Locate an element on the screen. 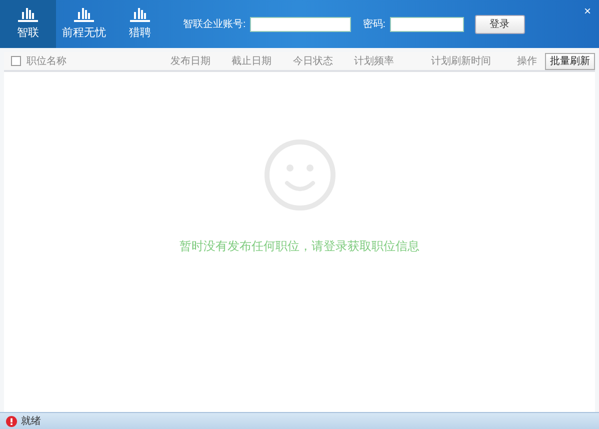 This screenshot has height=429, width=599. column-header: 计划频率 is located at coordinates (375, 61).